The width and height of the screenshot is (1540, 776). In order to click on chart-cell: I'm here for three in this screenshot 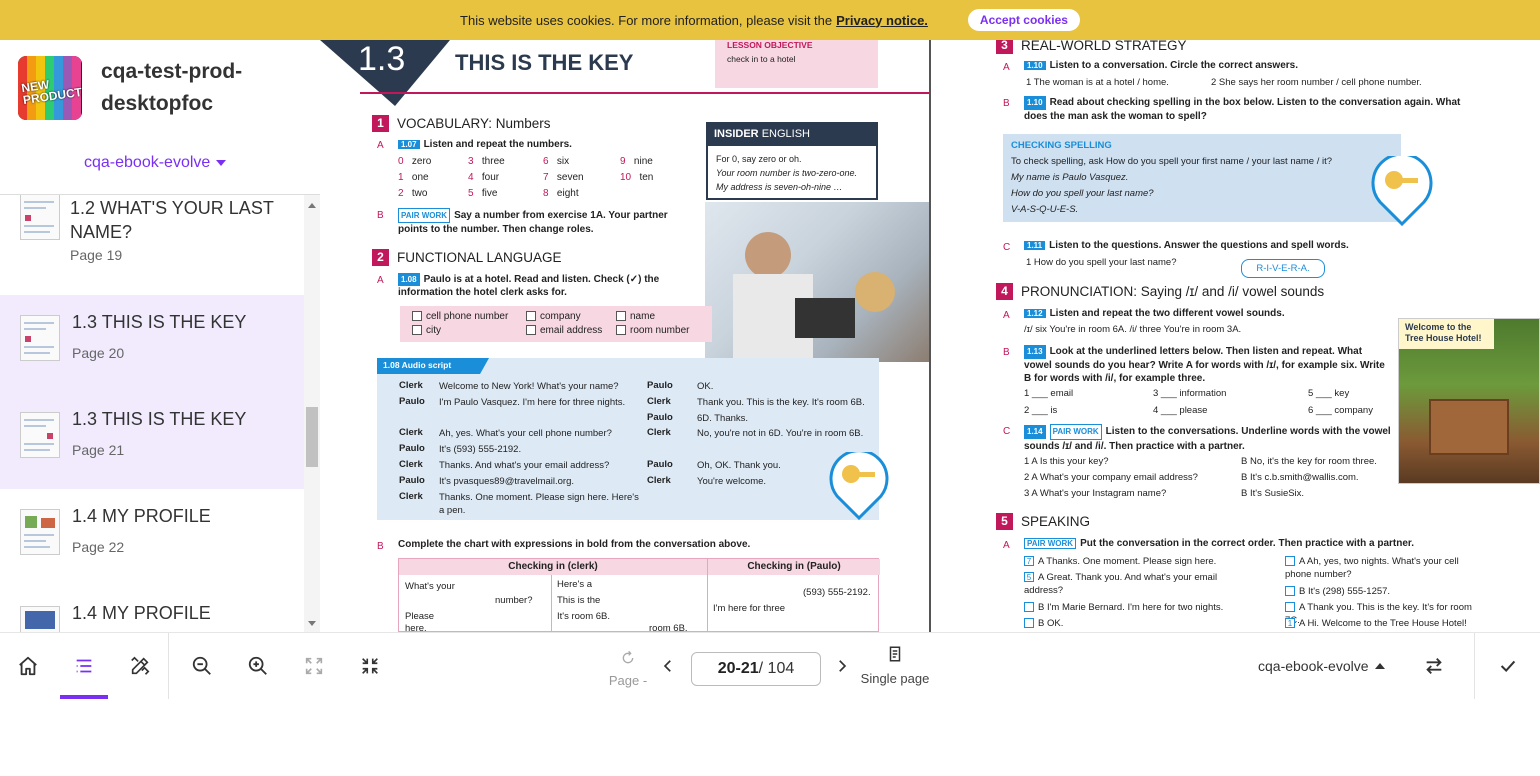, I will do `click(749, 608)`.